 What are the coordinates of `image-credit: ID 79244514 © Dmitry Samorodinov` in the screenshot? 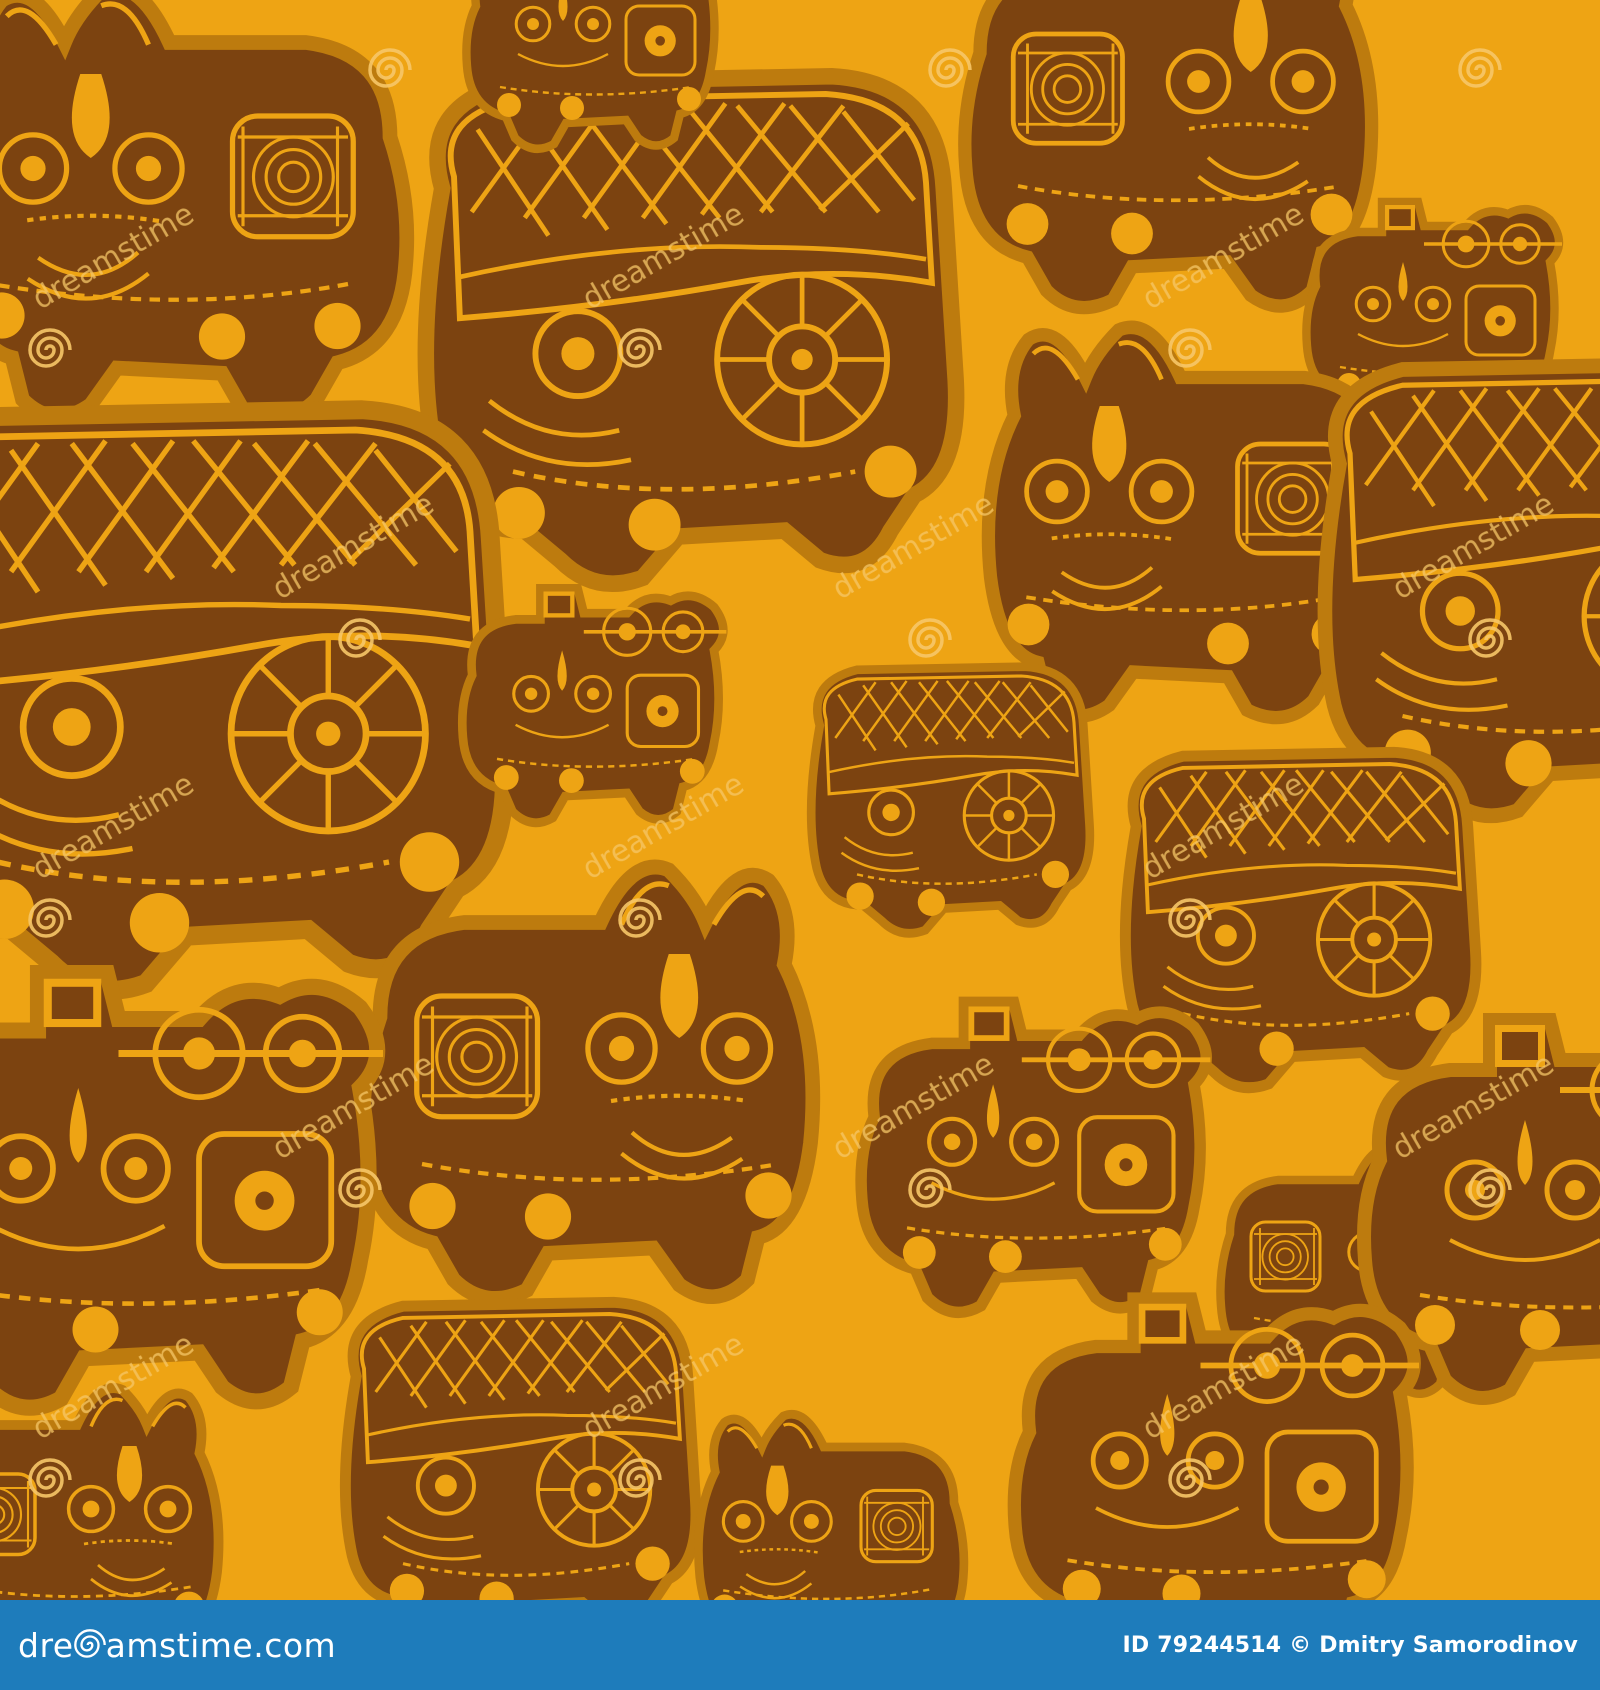 It's located at (1350, 1645).